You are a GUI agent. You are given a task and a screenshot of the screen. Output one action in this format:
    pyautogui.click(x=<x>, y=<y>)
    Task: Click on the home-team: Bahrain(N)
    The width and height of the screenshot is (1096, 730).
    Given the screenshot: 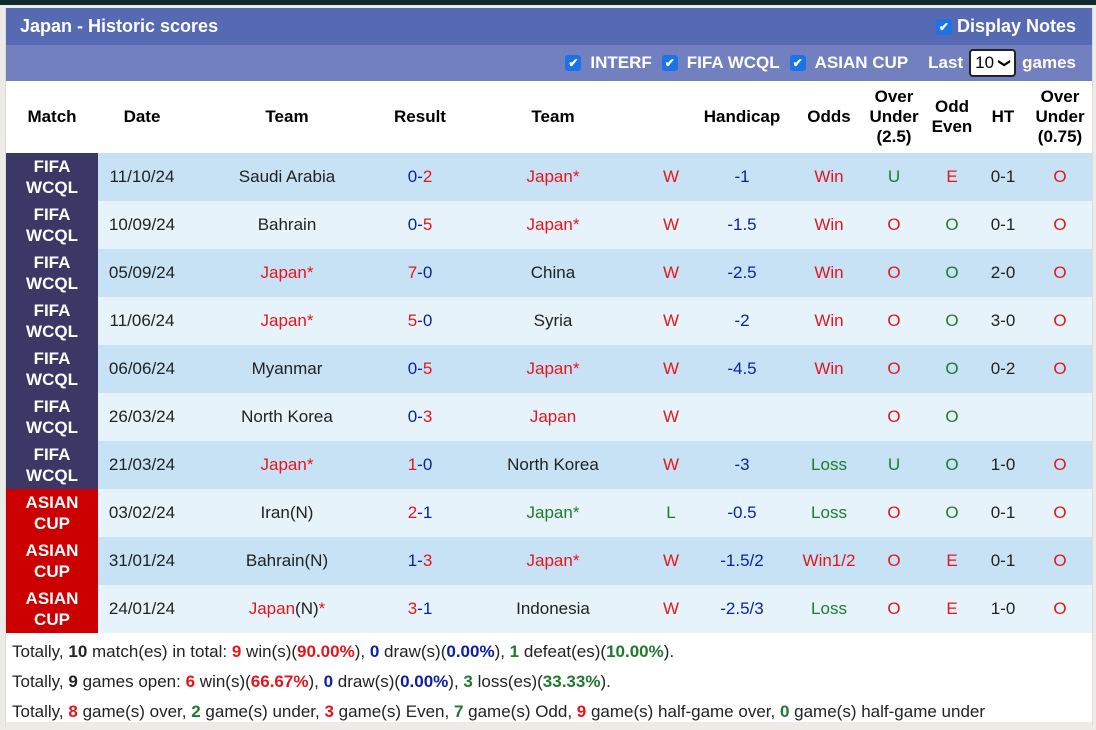 What is the action you would take?
    pyautogui.click(x=287, y=561)
    